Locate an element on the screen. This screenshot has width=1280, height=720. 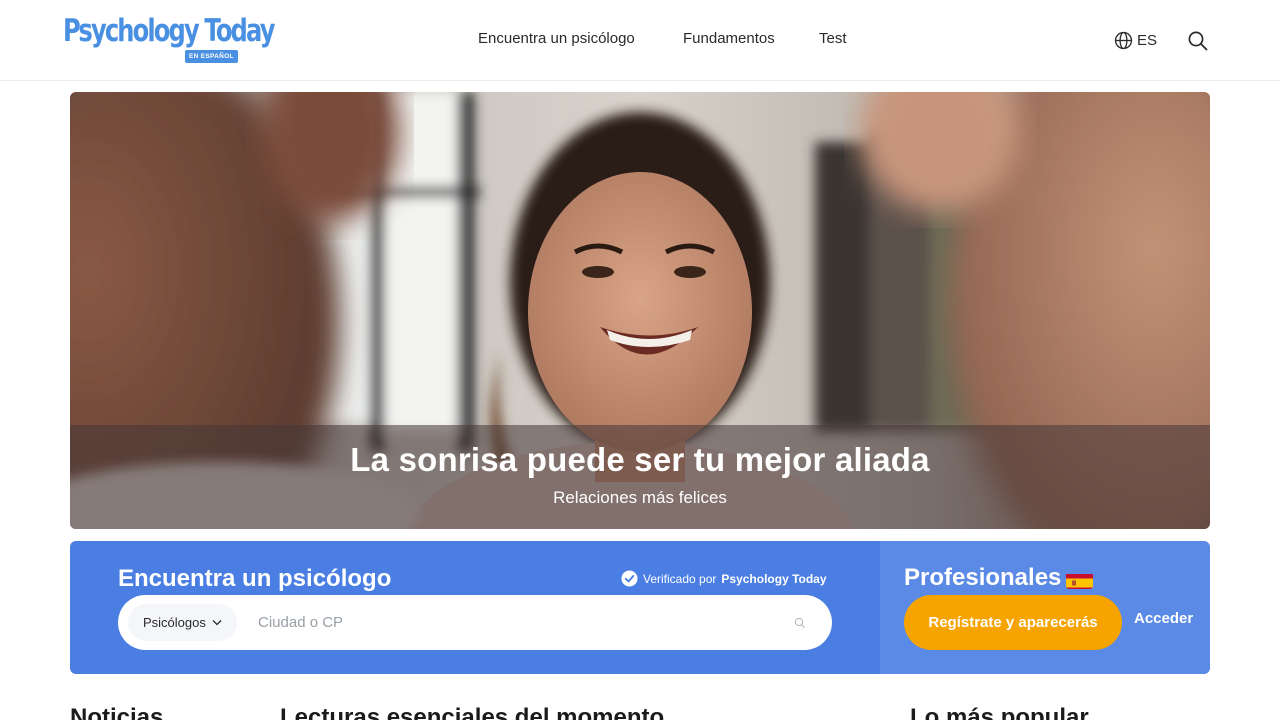
location-input is located at coordinates (518, 622).